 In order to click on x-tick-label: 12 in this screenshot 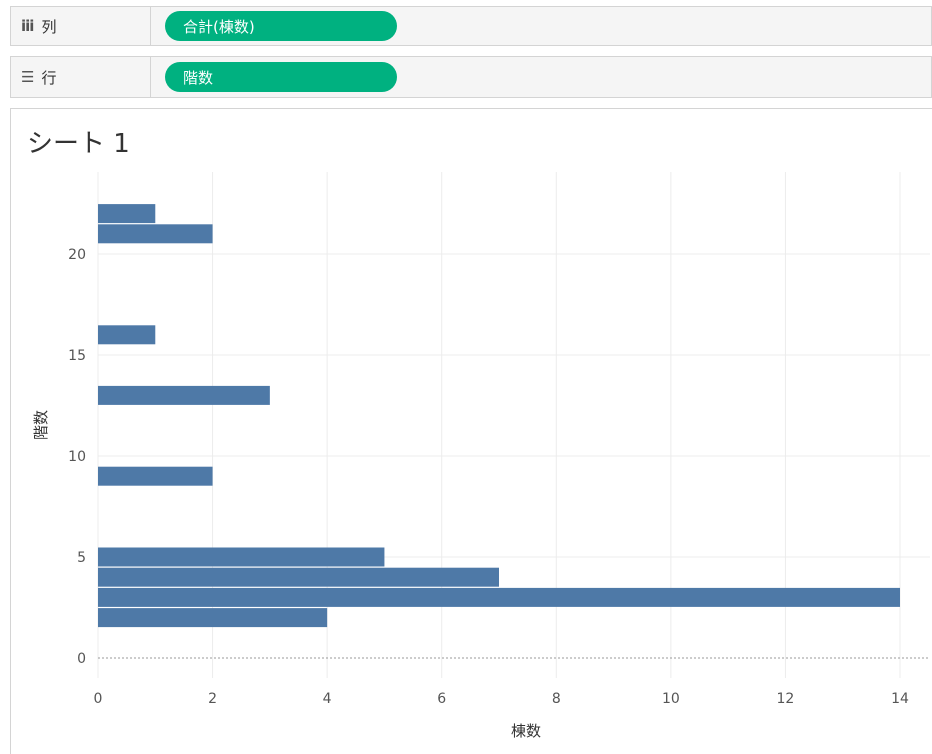, I will do `click(786, 699)`.